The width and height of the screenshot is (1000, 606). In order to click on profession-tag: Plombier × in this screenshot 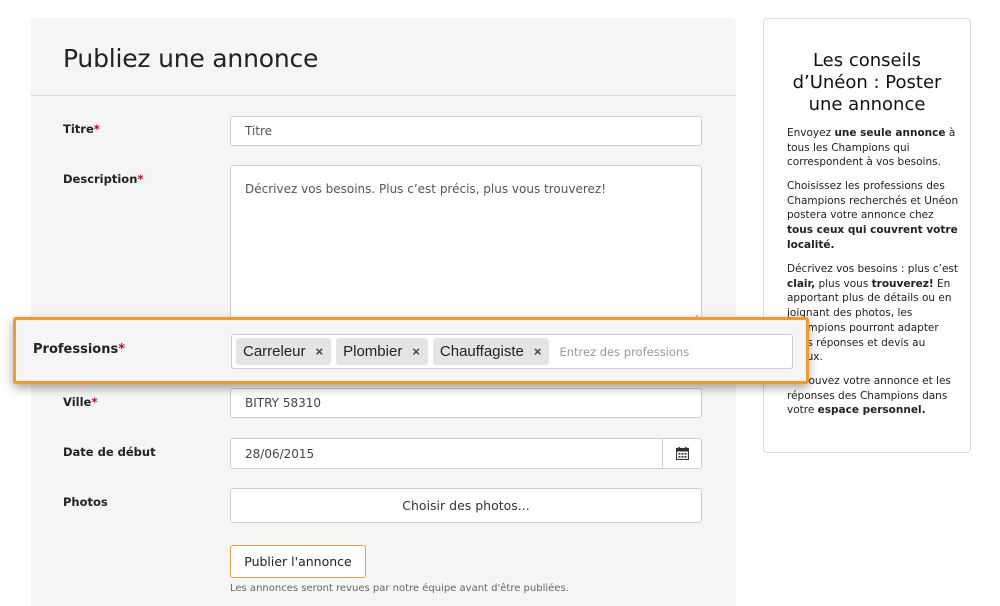, I will do `click(382, 351)`.